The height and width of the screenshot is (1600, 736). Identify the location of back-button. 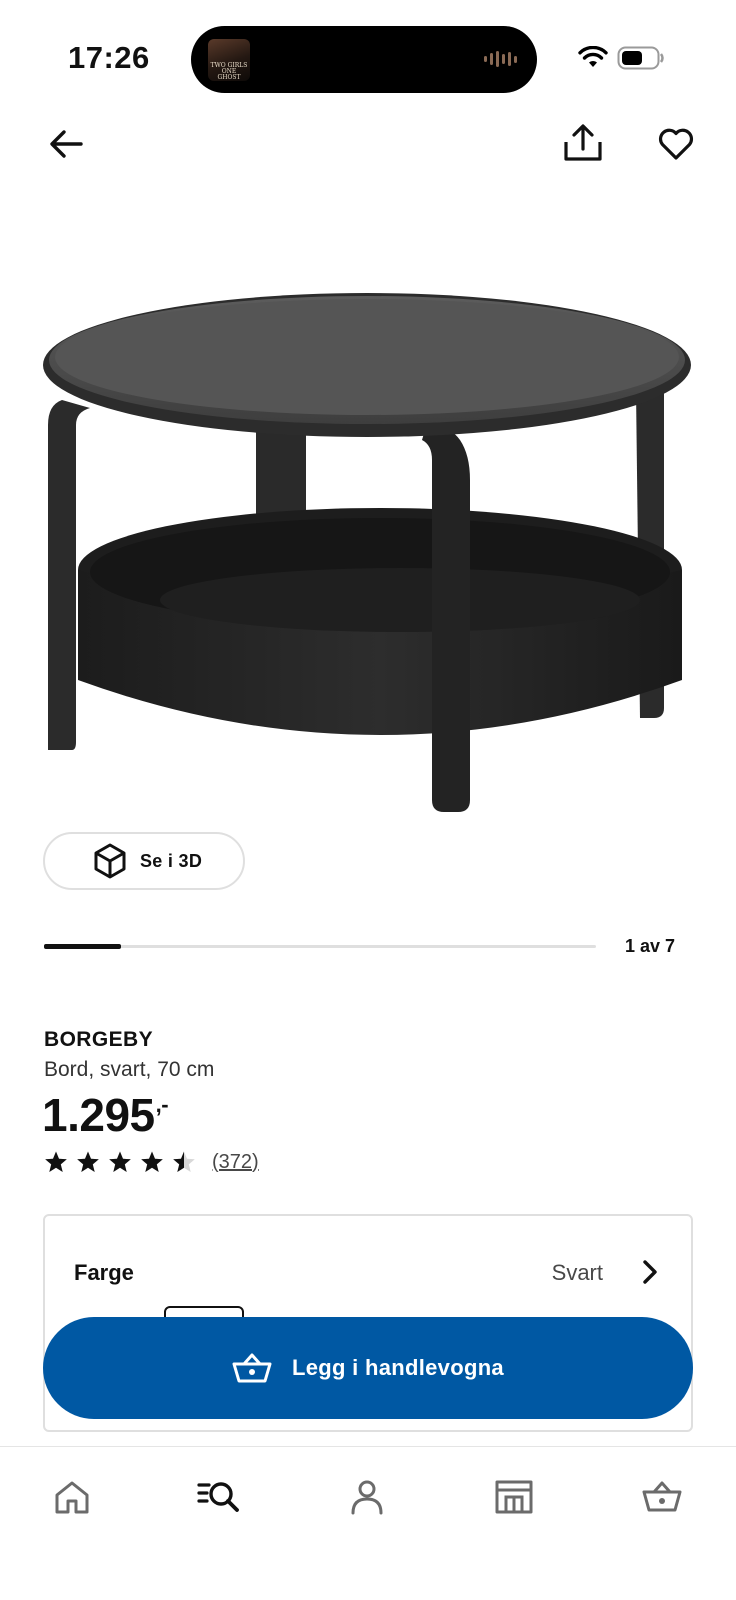
(66, 144).